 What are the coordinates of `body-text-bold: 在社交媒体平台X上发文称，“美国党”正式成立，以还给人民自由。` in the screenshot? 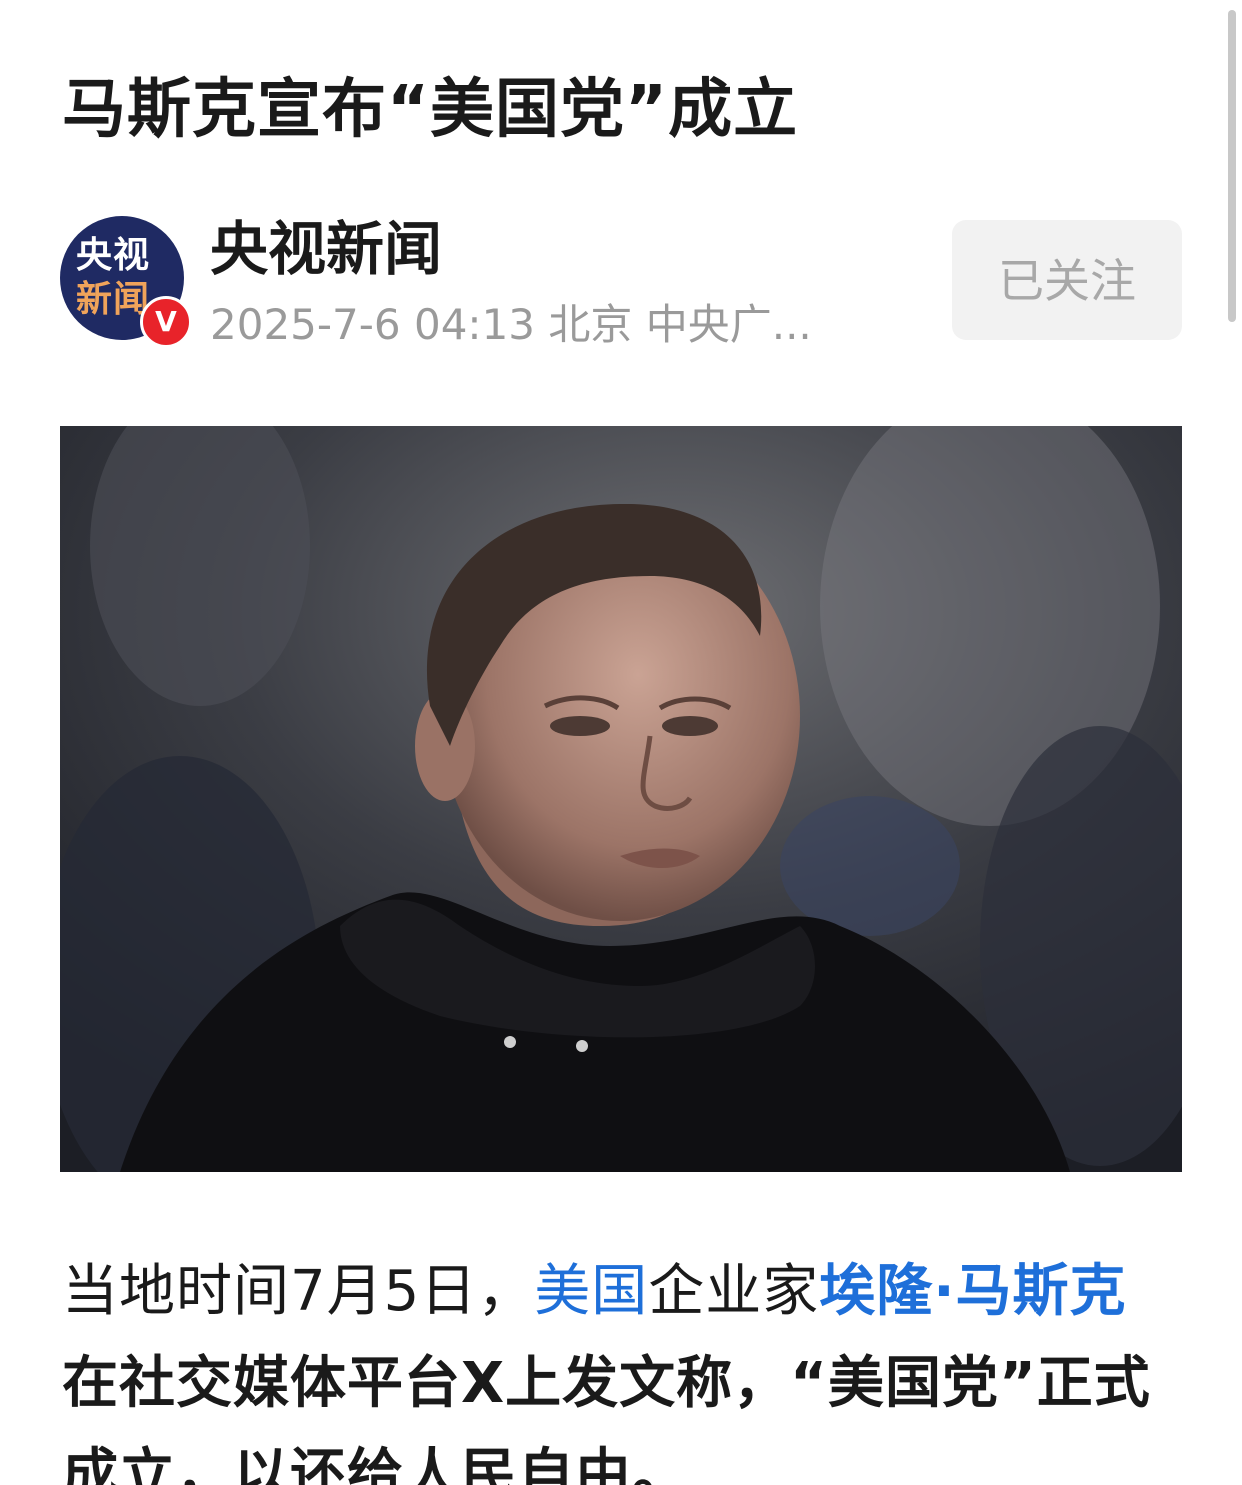 It's located at (606, 1418).